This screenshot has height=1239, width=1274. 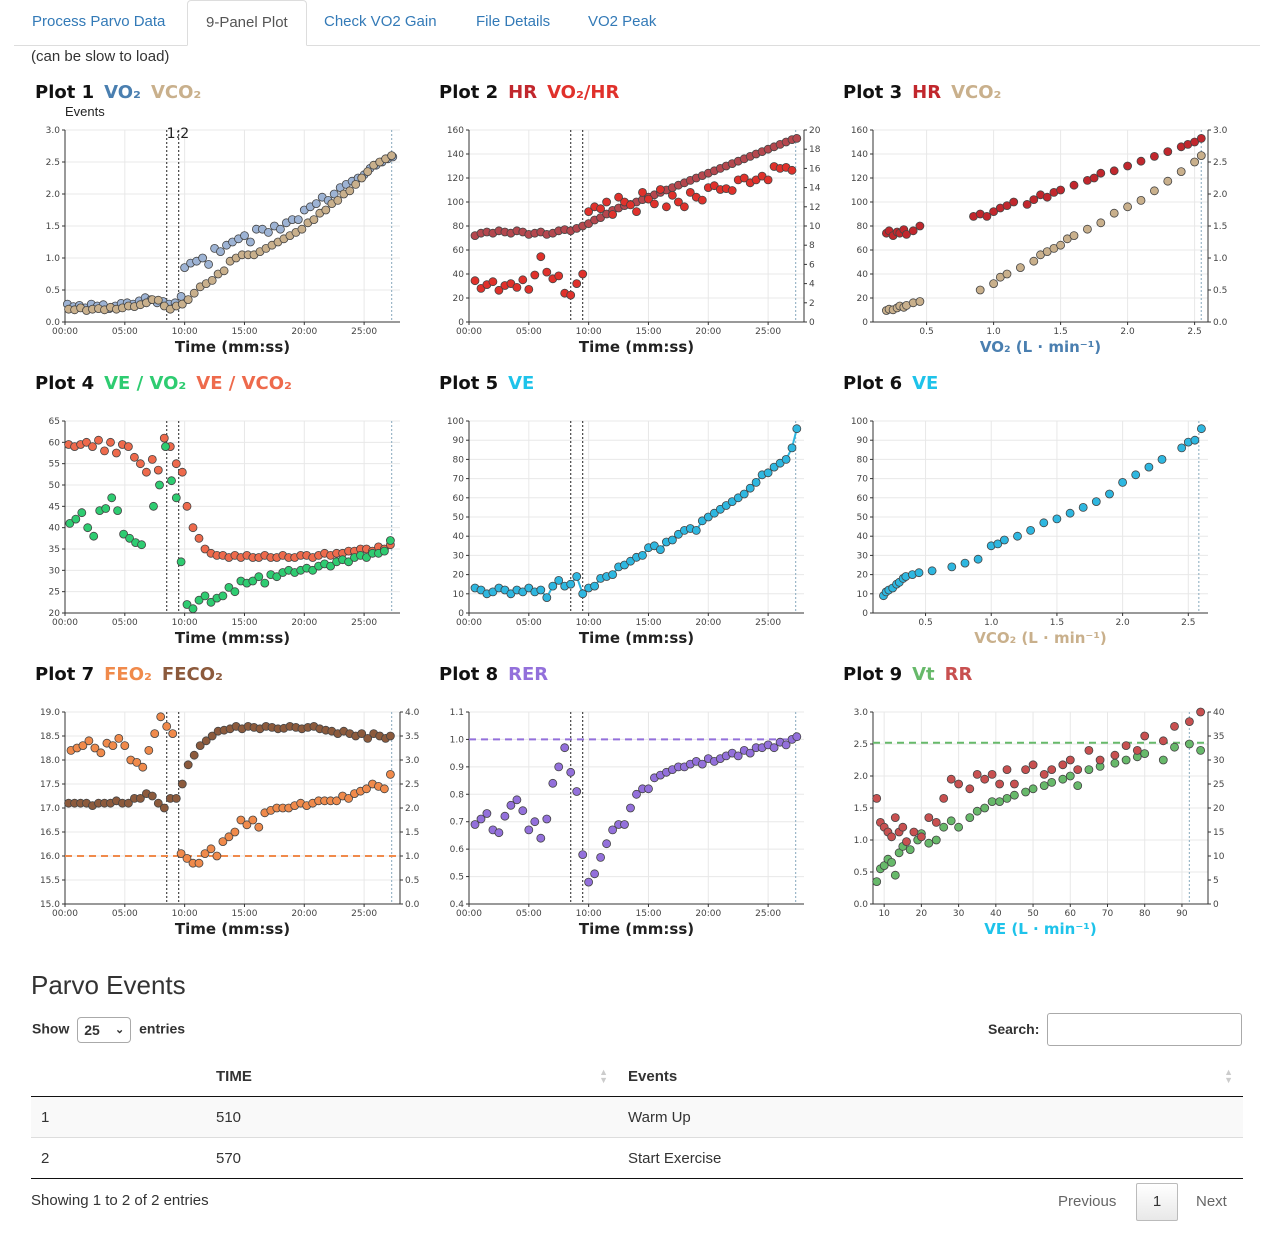 I want to click on plot-title: Plot 4 VE / VO₂ VE / VCO₂, so click(x=168, y=383).